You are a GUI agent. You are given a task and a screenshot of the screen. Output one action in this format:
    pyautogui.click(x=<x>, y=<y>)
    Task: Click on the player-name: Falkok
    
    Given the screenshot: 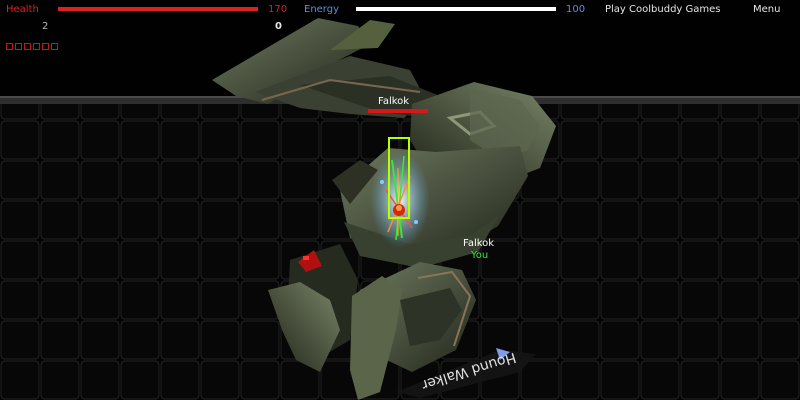 What is the action you would take?
    pyautogui.click(x=479, y=243)
    